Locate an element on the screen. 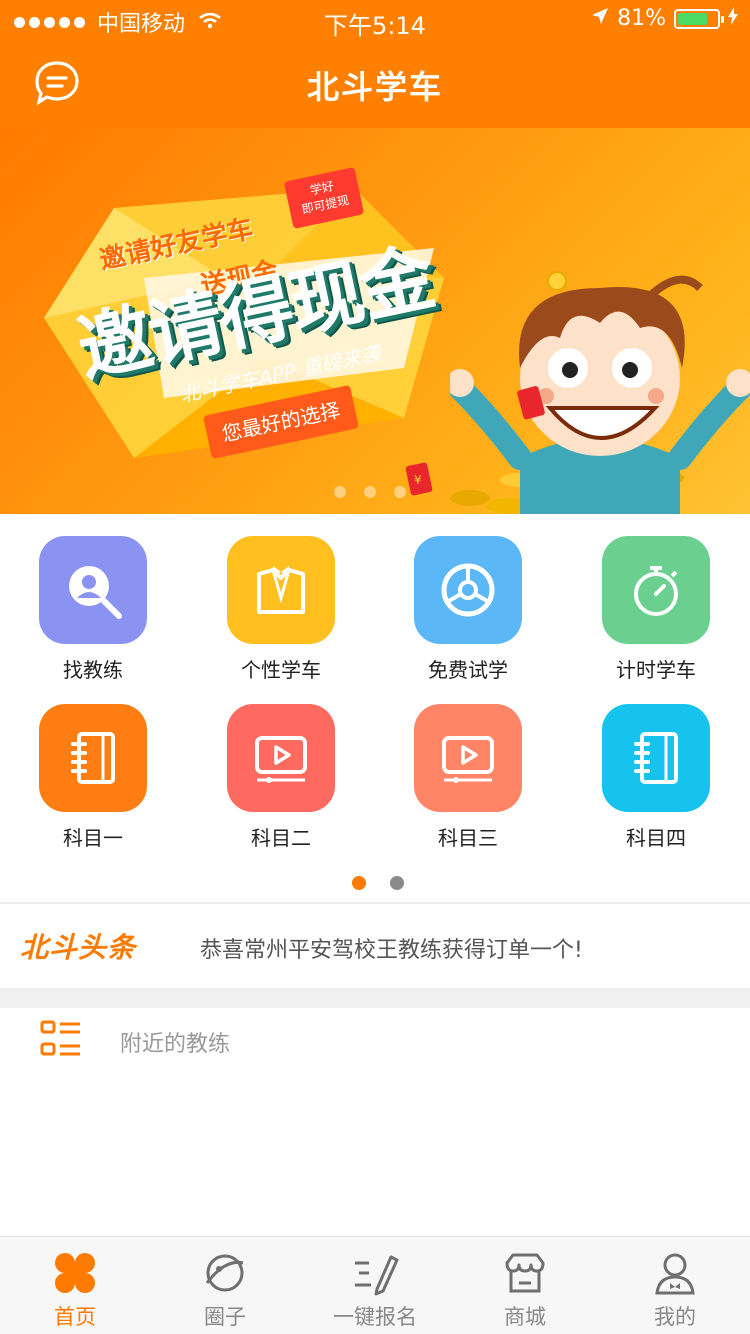 The height and width of the screenshot is (1334, 750). grid-item: 科目四 is located at coordinates (656, 777).